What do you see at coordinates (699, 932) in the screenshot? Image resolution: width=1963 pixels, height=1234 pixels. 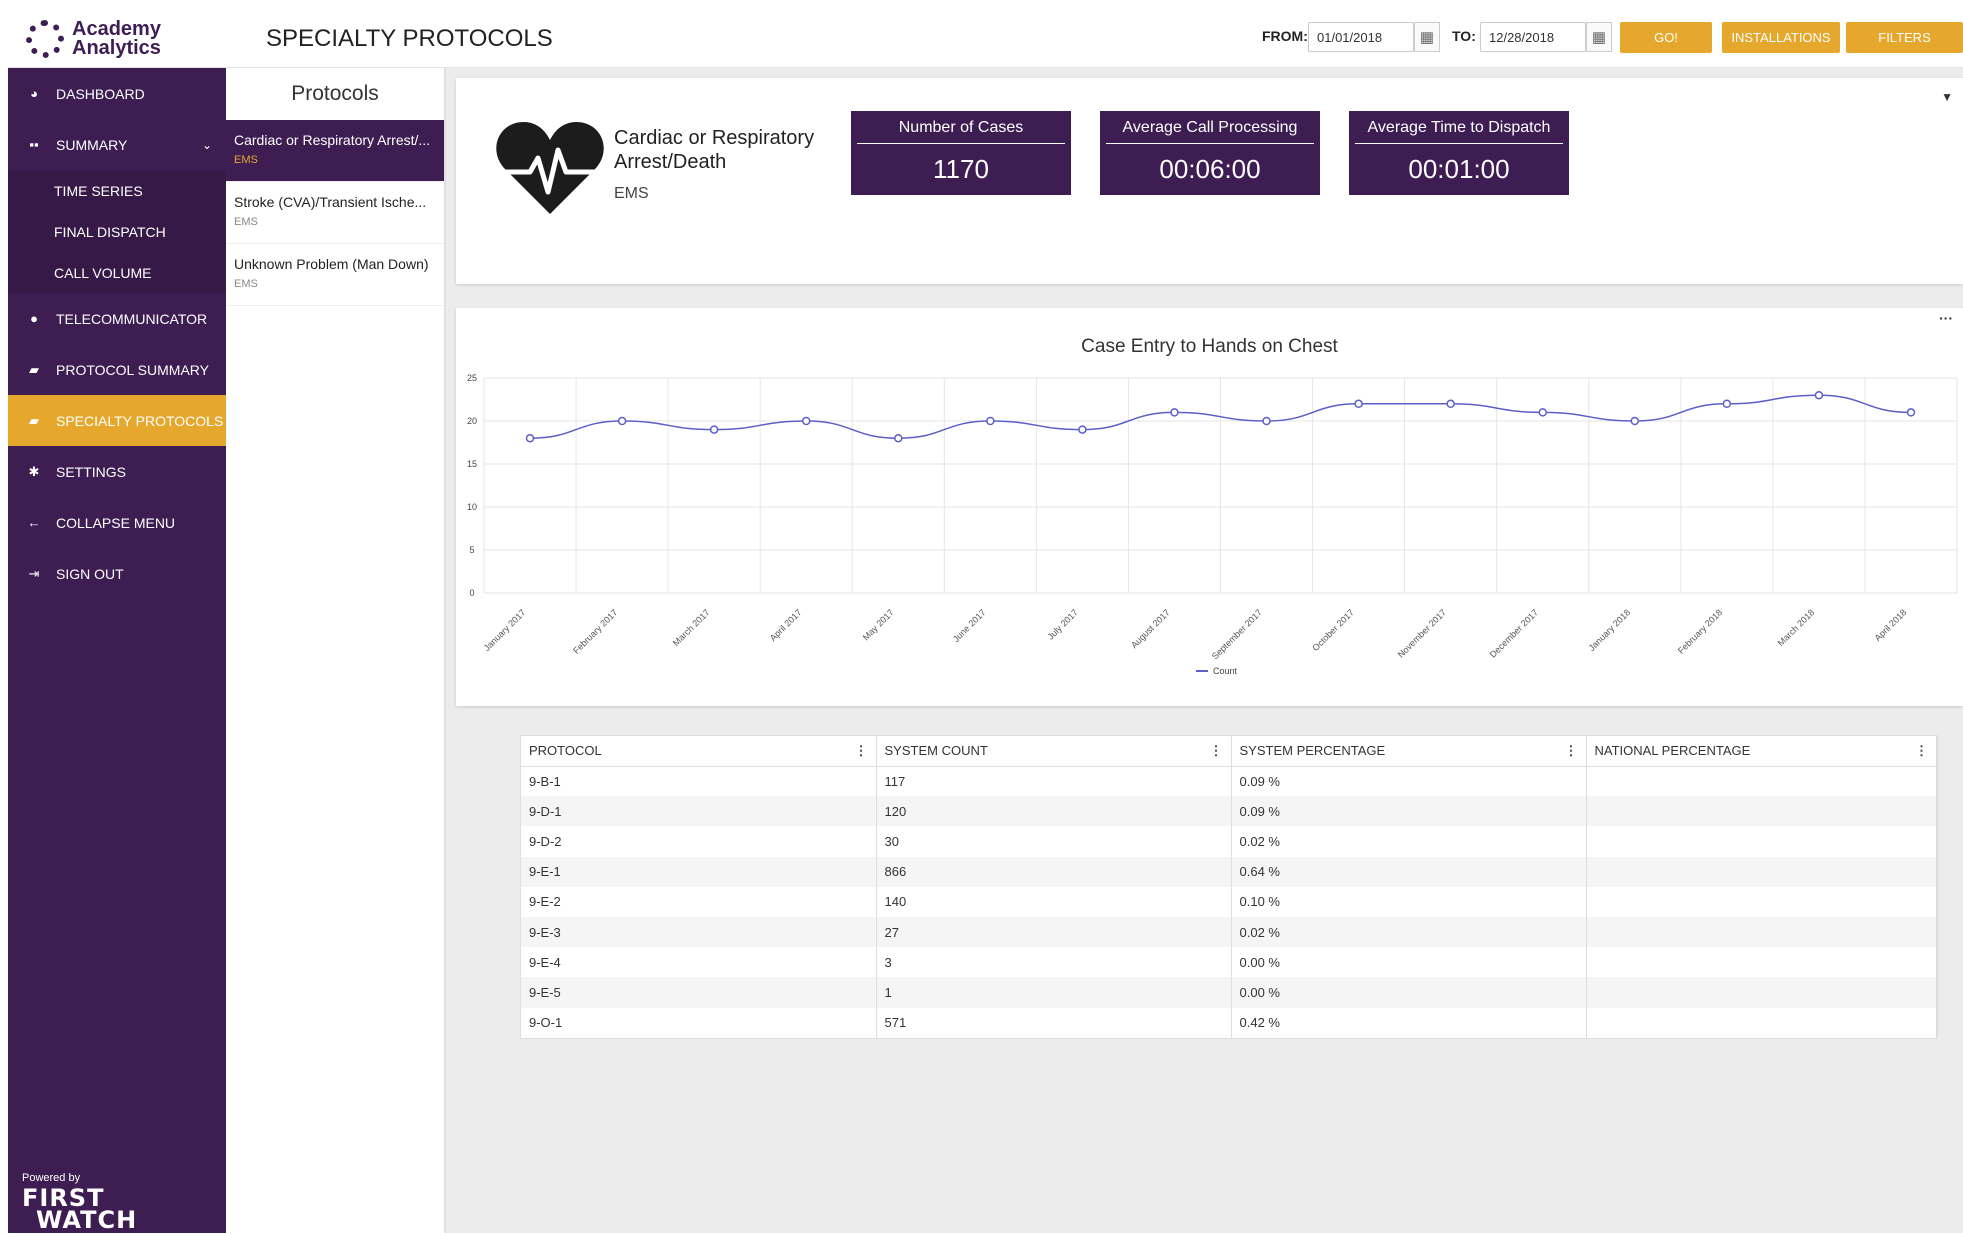 I see `table-cell: 9-E-3` at bounding box center [699, 932].